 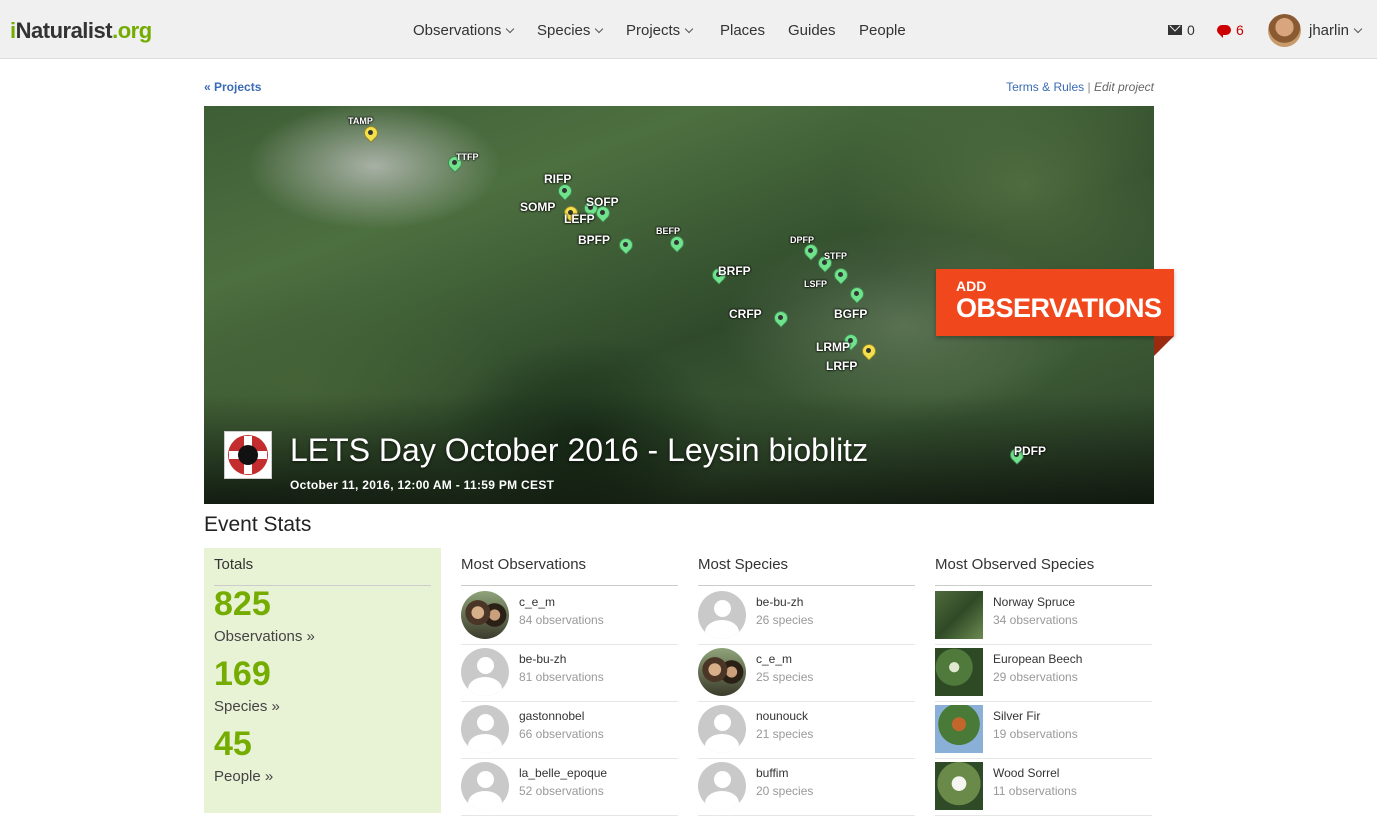 I want to click on add-line1: ADD, so click(x=971, y=286).